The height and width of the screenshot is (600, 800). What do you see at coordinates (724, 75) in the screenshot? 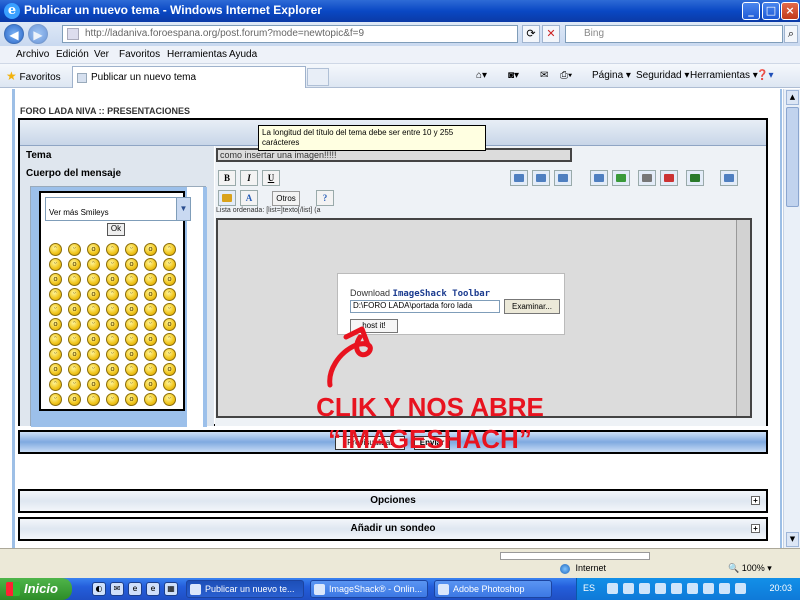
I see `tools-menu: Herramientas ▾` at bounding box center [724, 75].